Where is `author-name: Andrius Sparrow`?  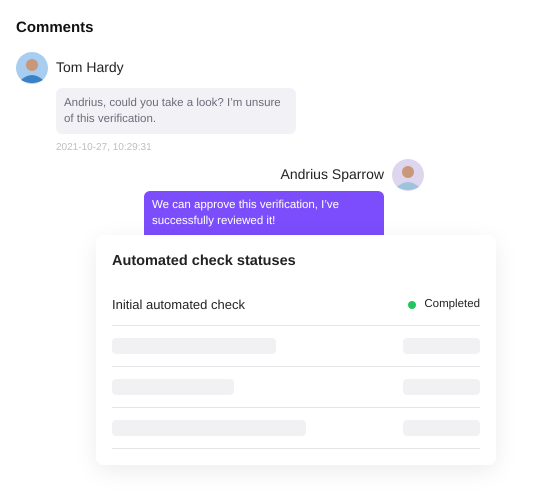 author-name: Andrius Sparrow is located at coordinates (332, 174).